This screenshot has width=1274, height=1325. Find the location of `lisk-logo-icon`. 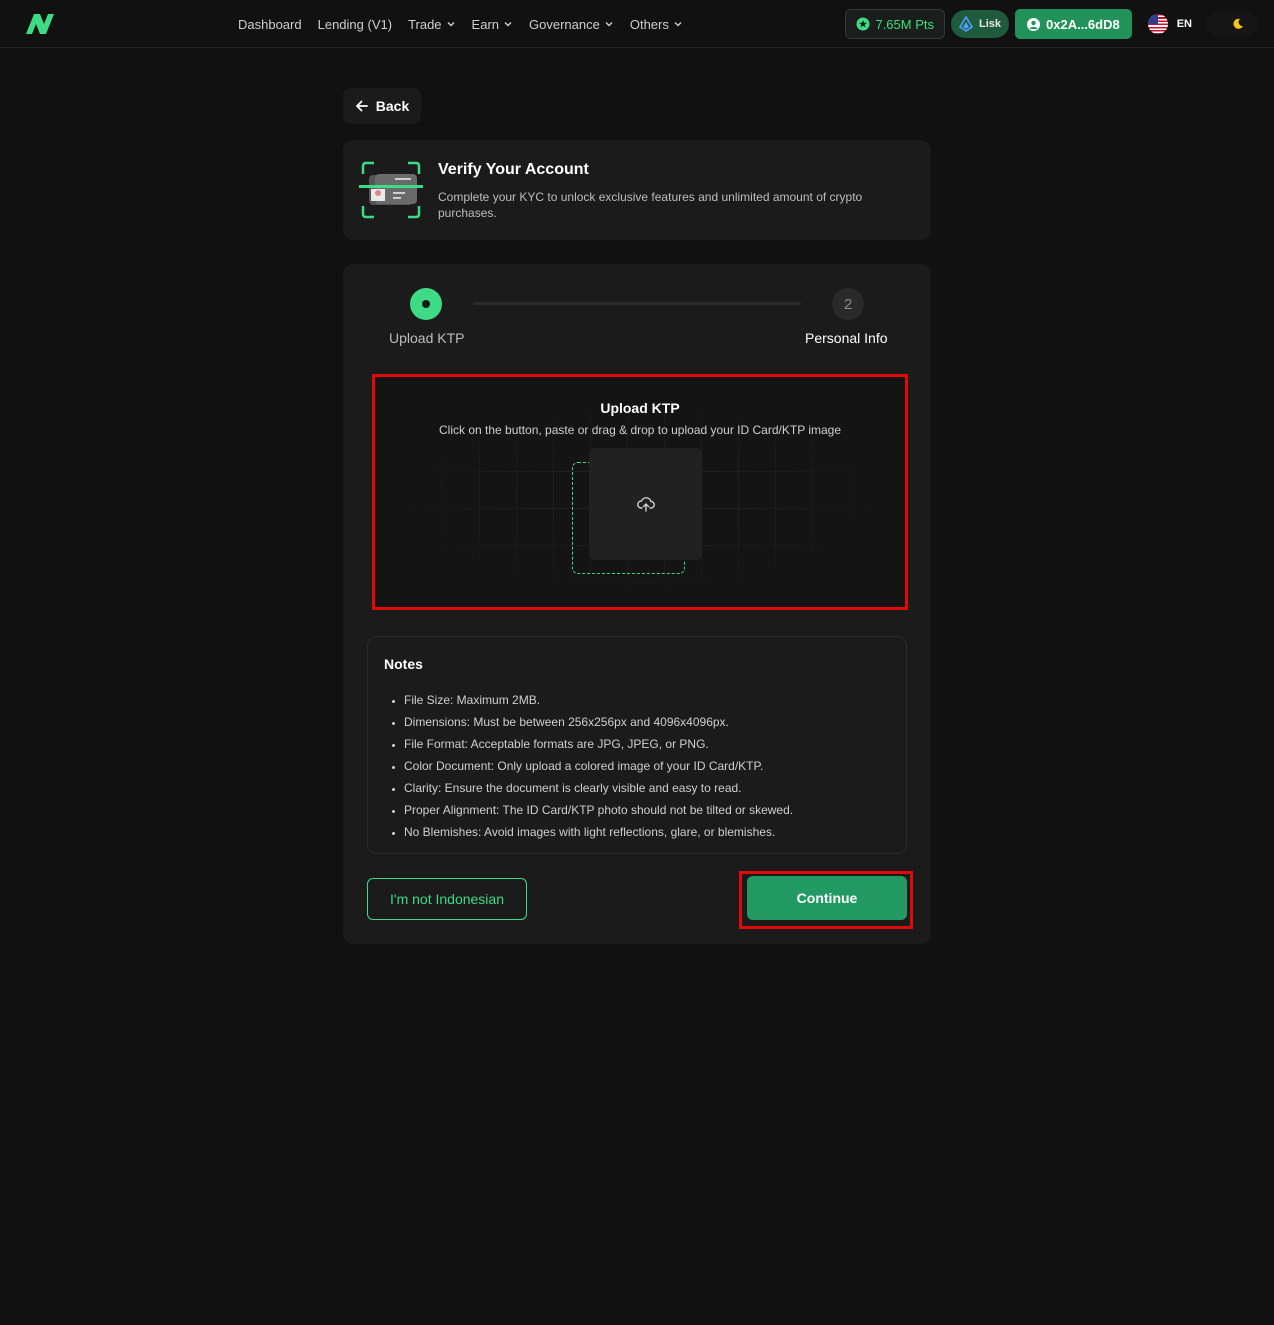

lisk-logo-icon is located at coordinates (966, 24).